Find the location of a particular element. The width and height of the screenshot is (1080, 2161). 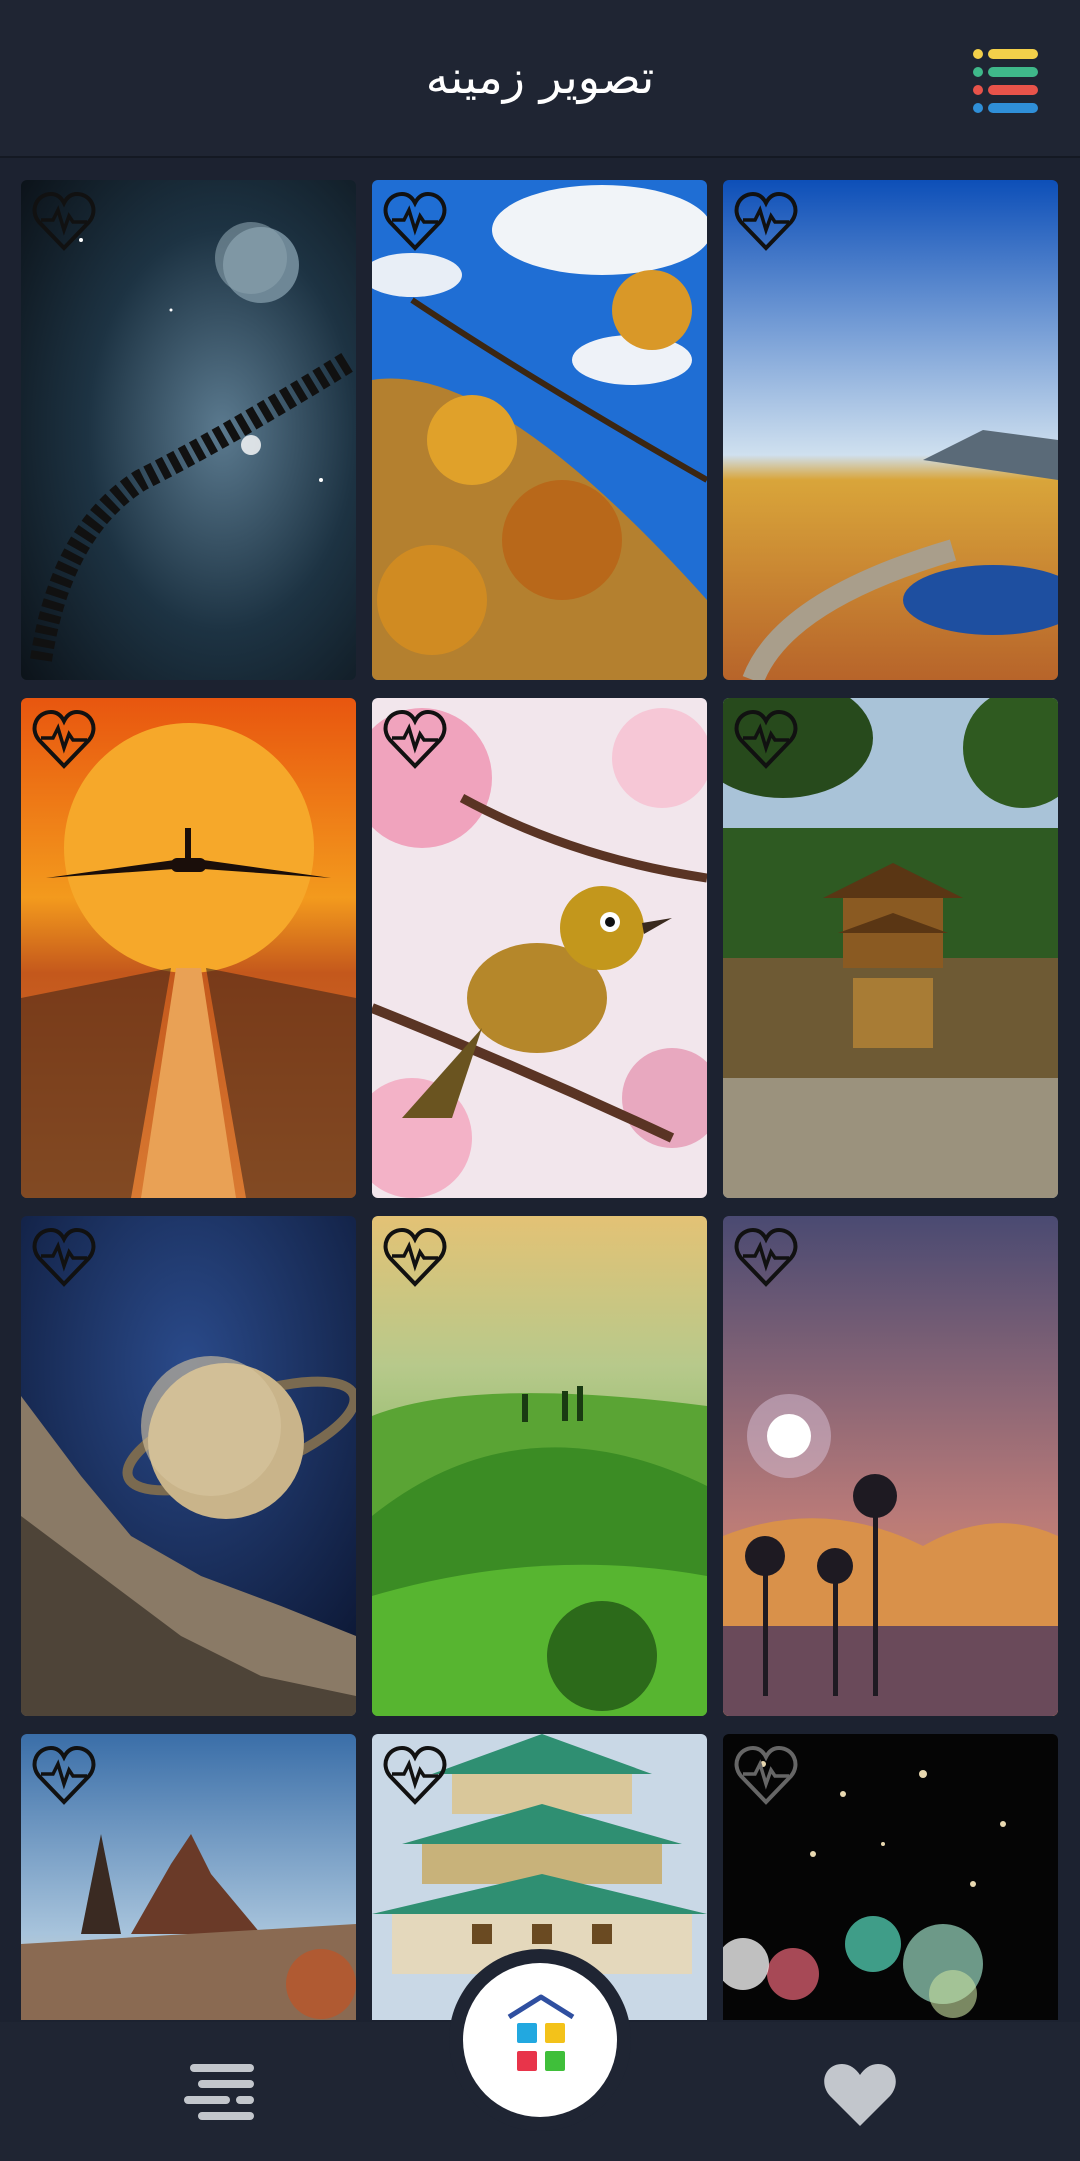

wallpaper-tile-airplane is located at coordinates (188, 948).